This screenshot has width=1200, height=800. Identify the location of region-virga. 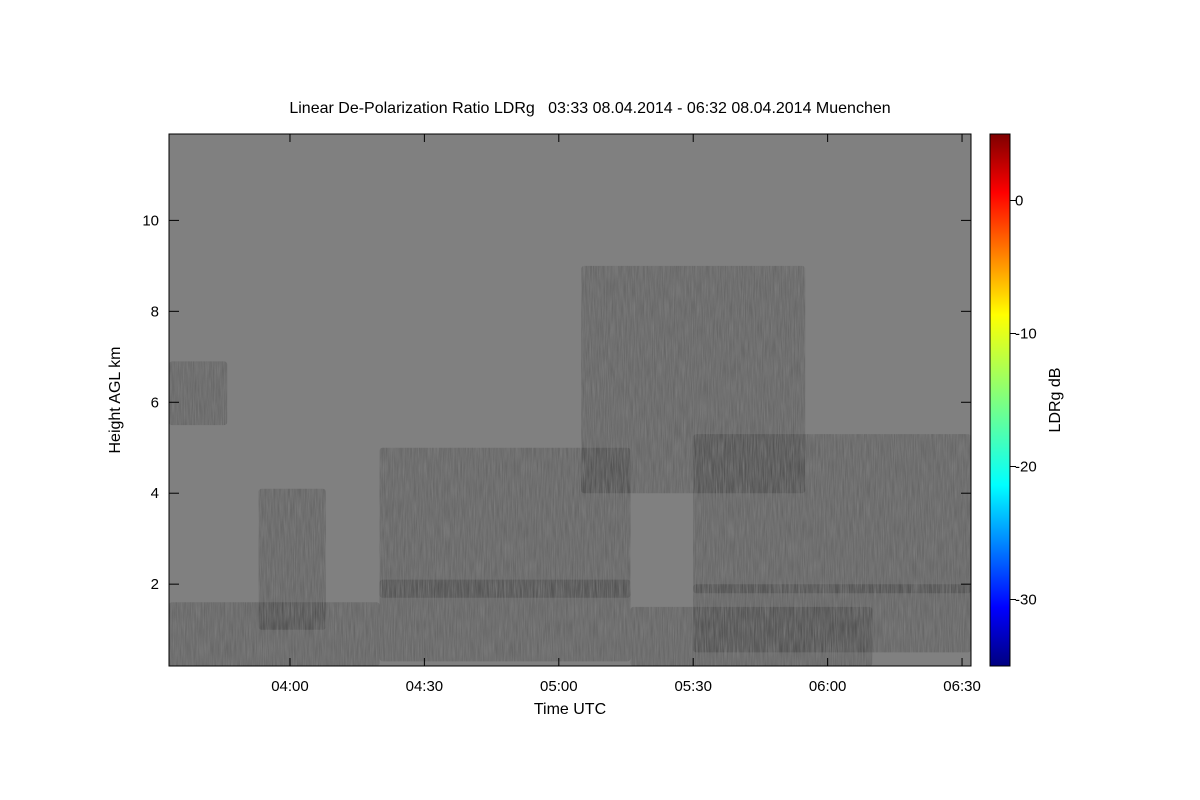
(292, 559).